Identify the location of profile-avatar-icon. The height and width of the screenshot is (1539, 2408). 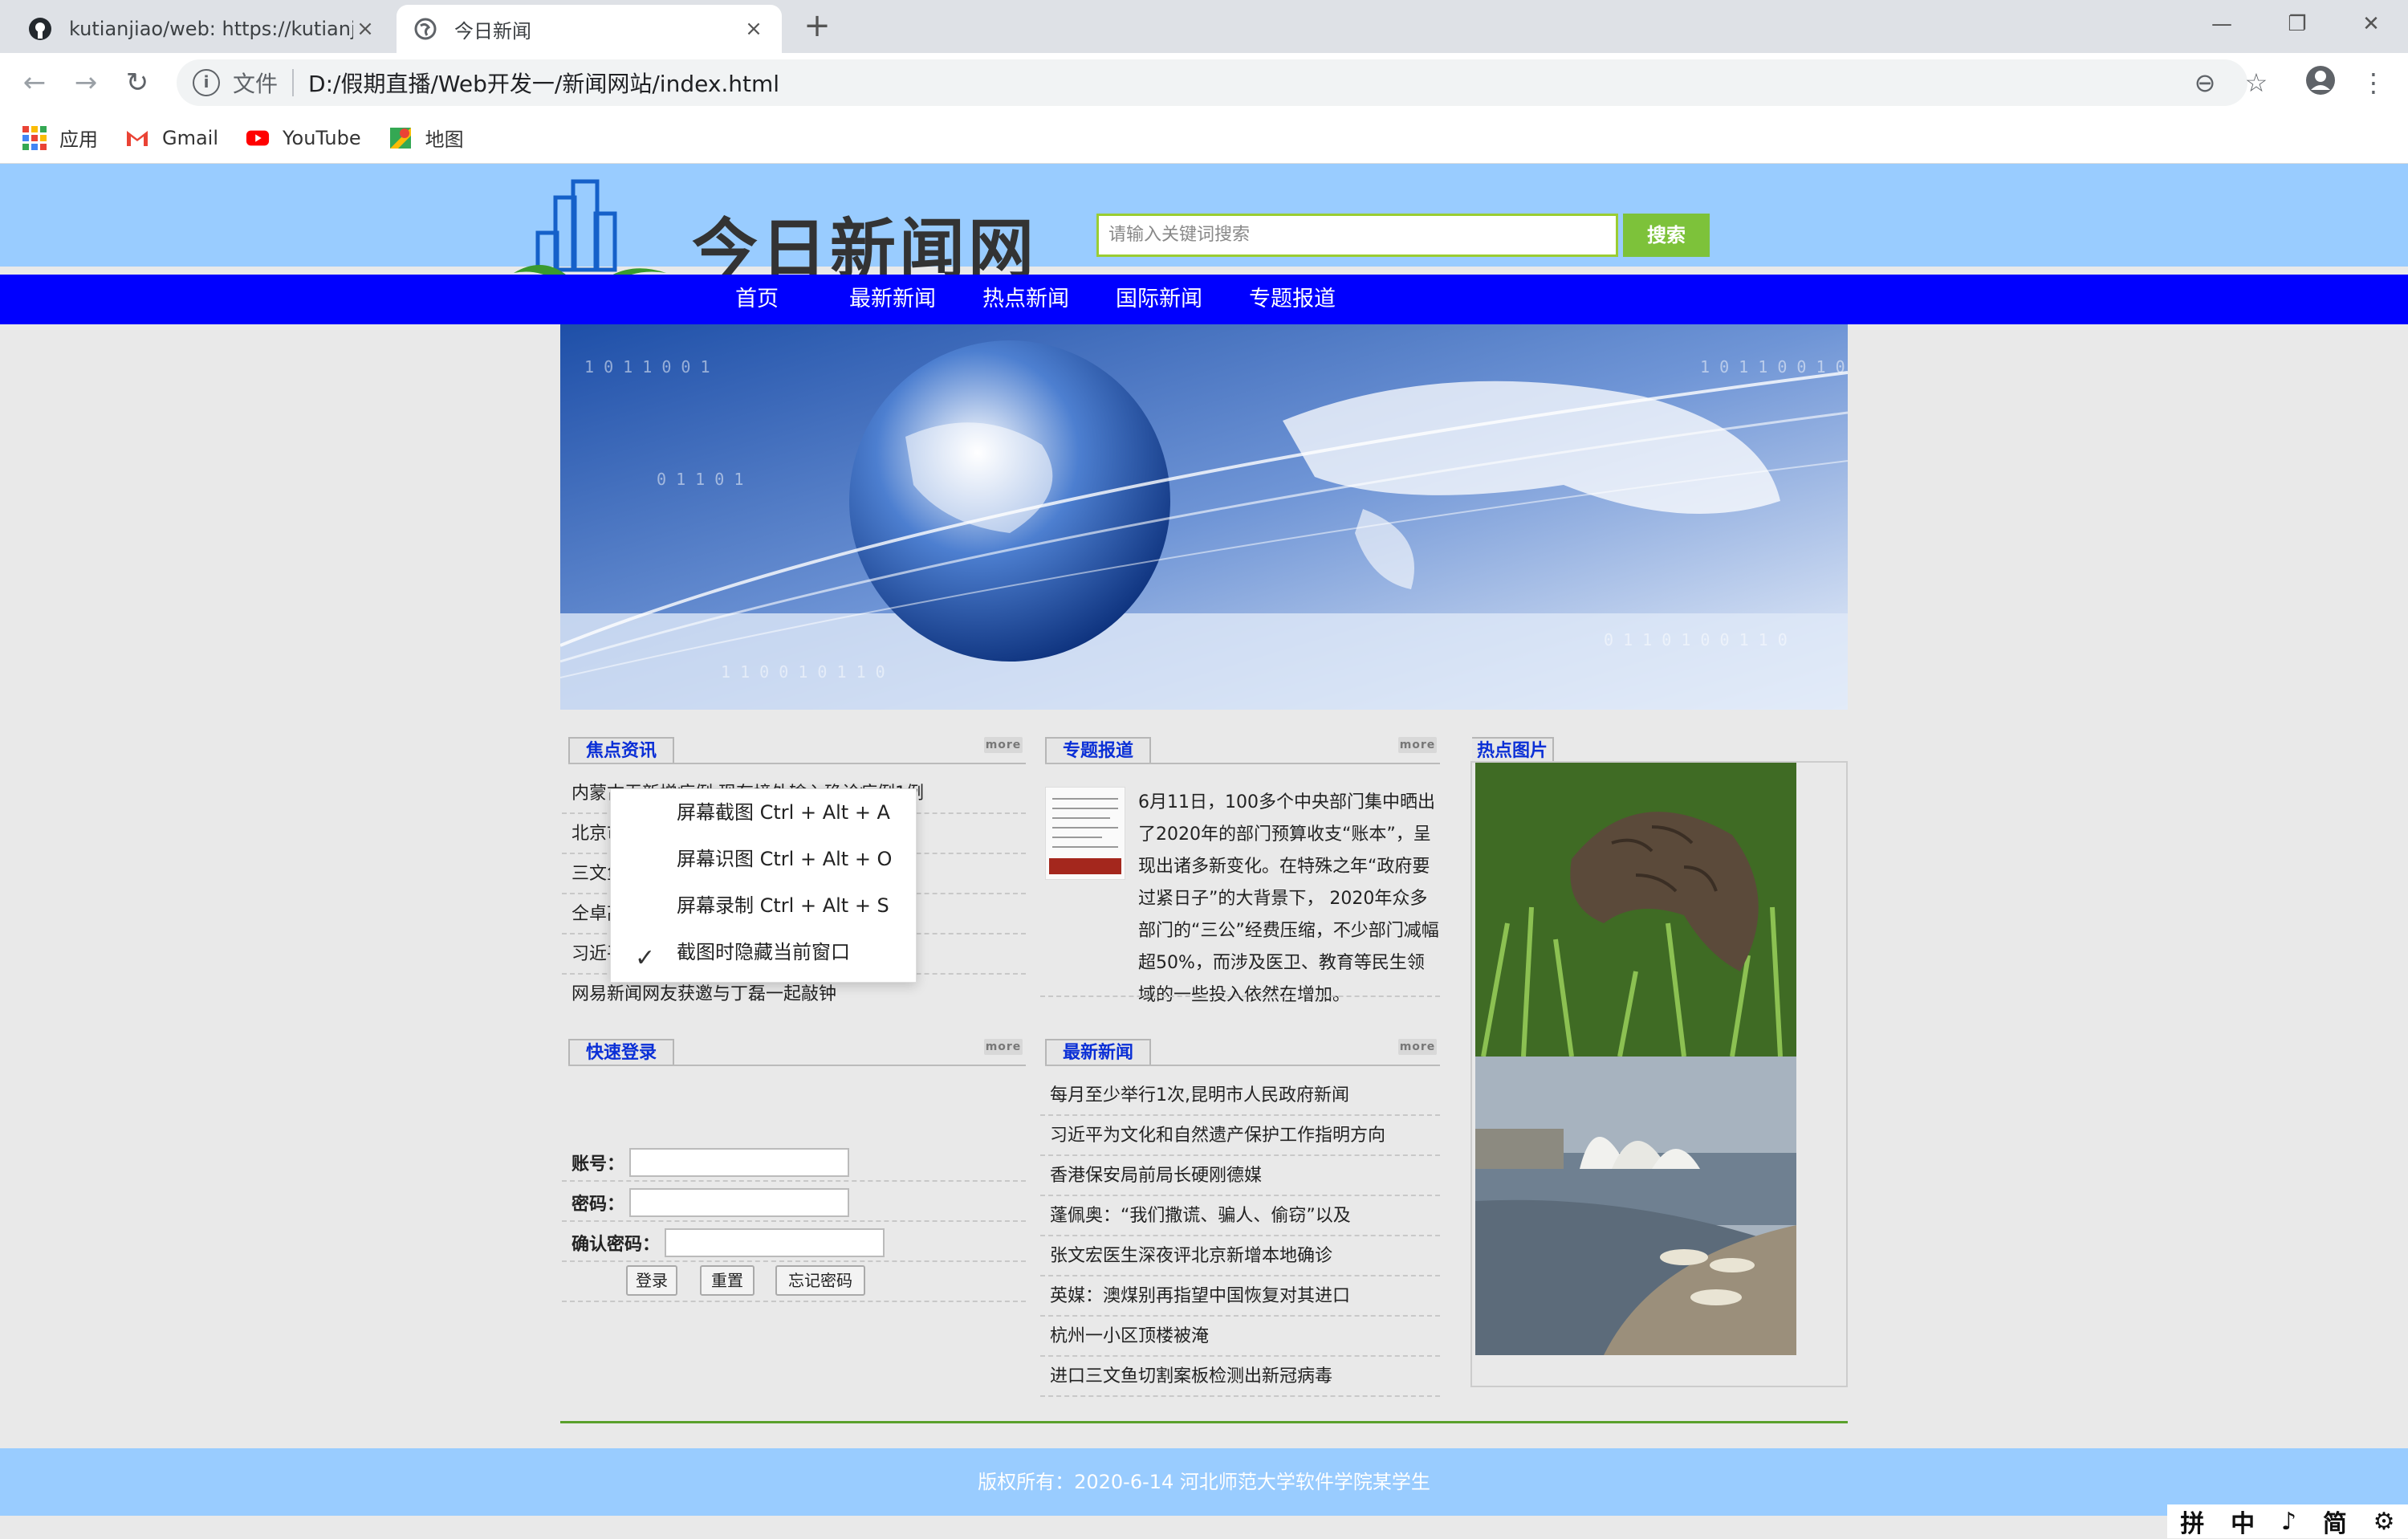
(2320, 83).